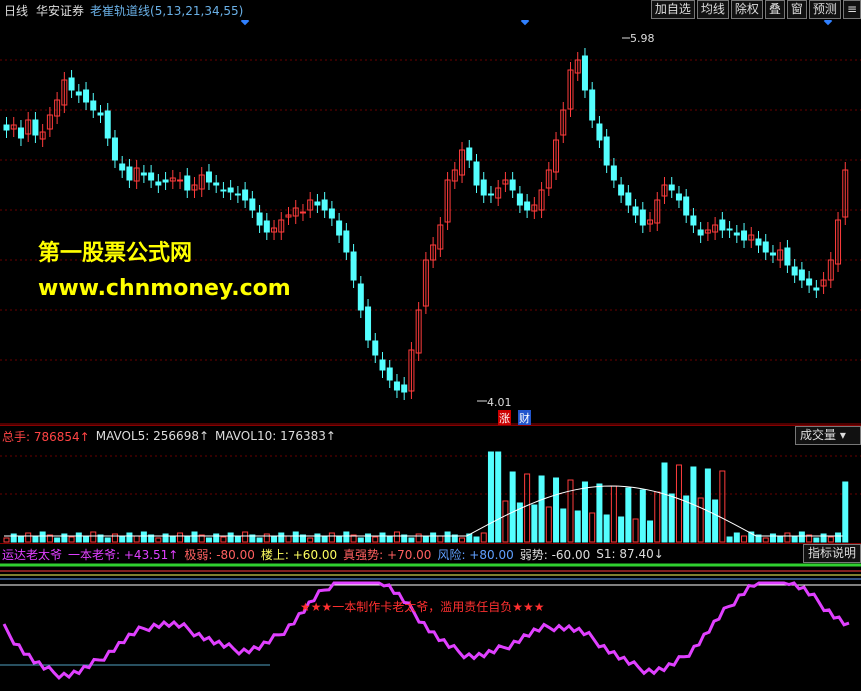 This screenshot has height=691, width=861. What do you see at coordinates (499, 402) in the screenshot?
I see `low-price-label: 4.01` at bounding box center [499, 402].